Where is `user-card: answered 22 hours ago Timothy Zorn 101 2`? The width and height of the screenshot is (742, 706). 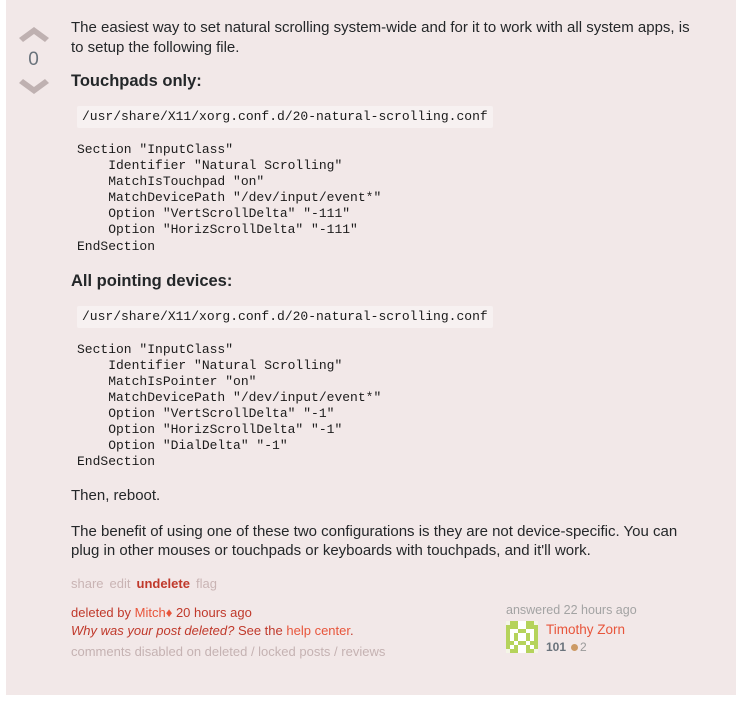
user-card: answered 22 hours ago Timothy Zorn 101 2 is located at coordinates (606, 628).